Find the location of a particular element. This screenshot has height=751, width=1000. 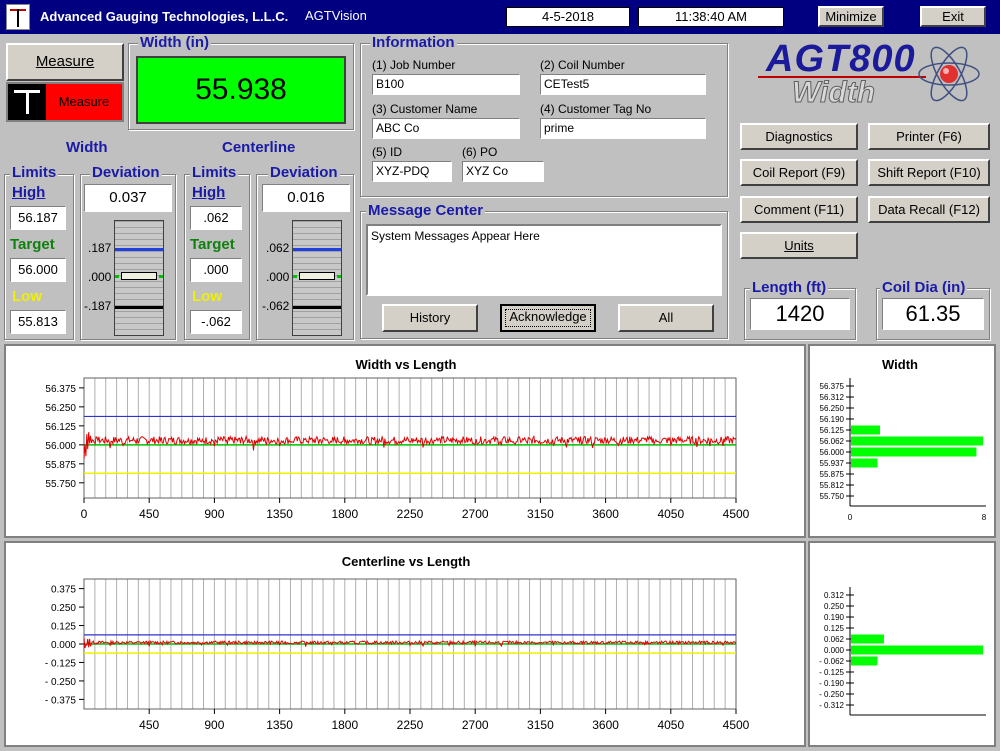

x-tick-label: 1800 is located at coordinates (344, 514).